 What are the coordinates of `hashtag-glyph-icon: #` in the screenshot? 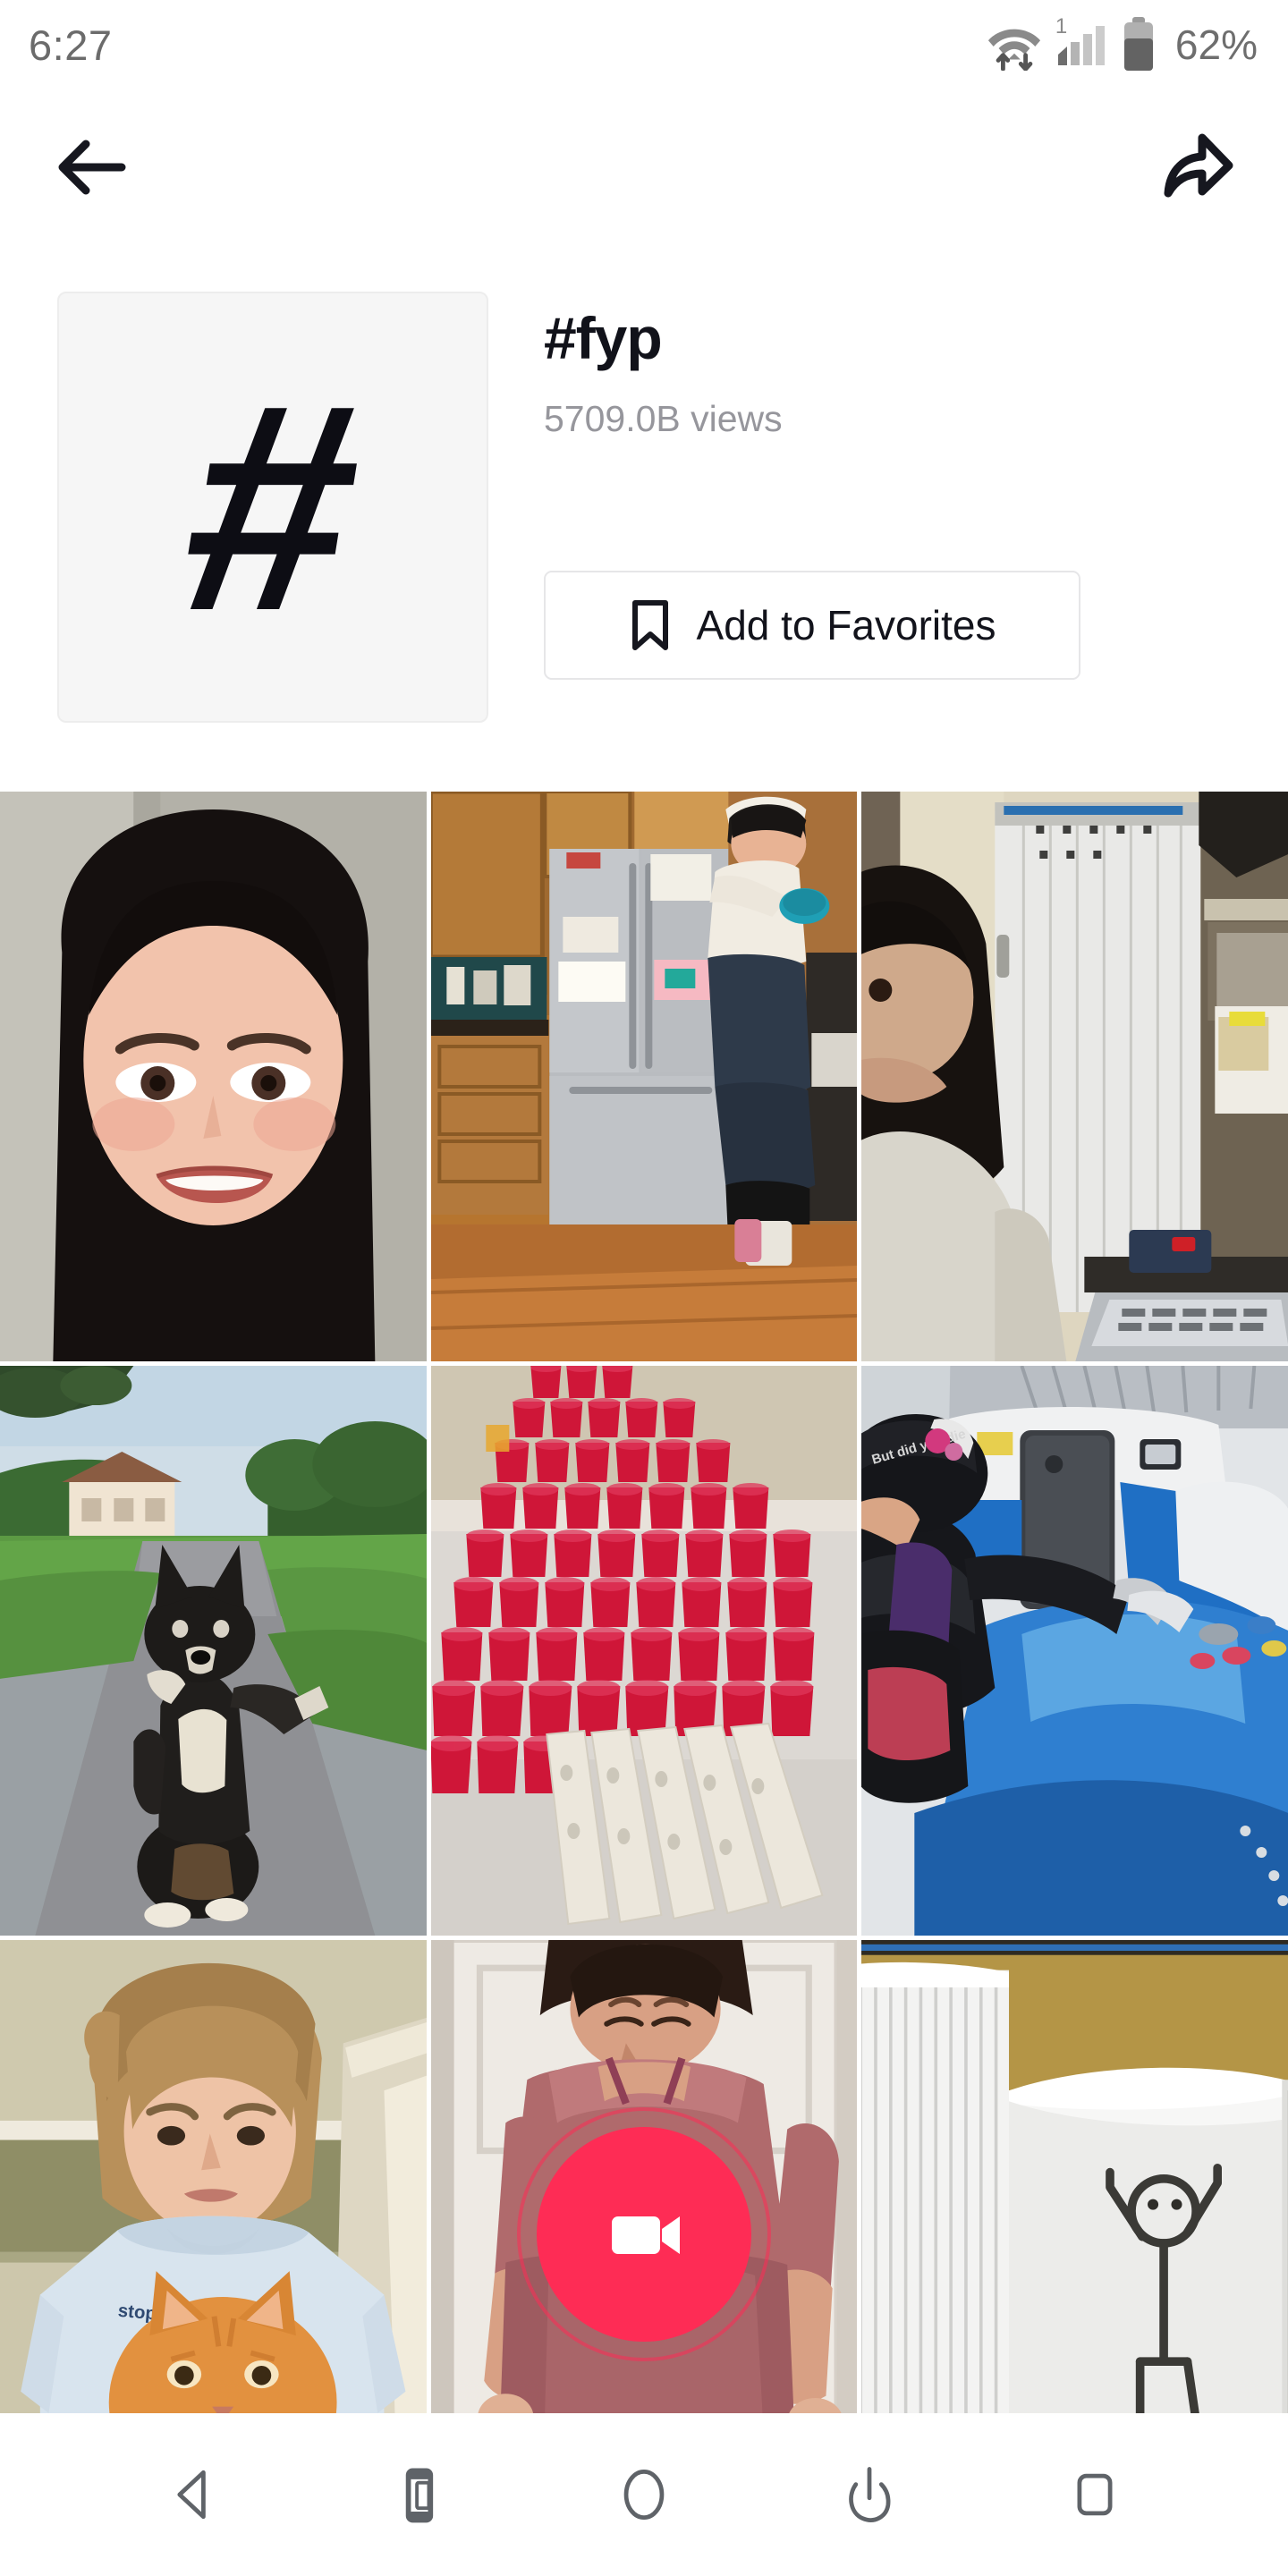 It's located at (273, 507).